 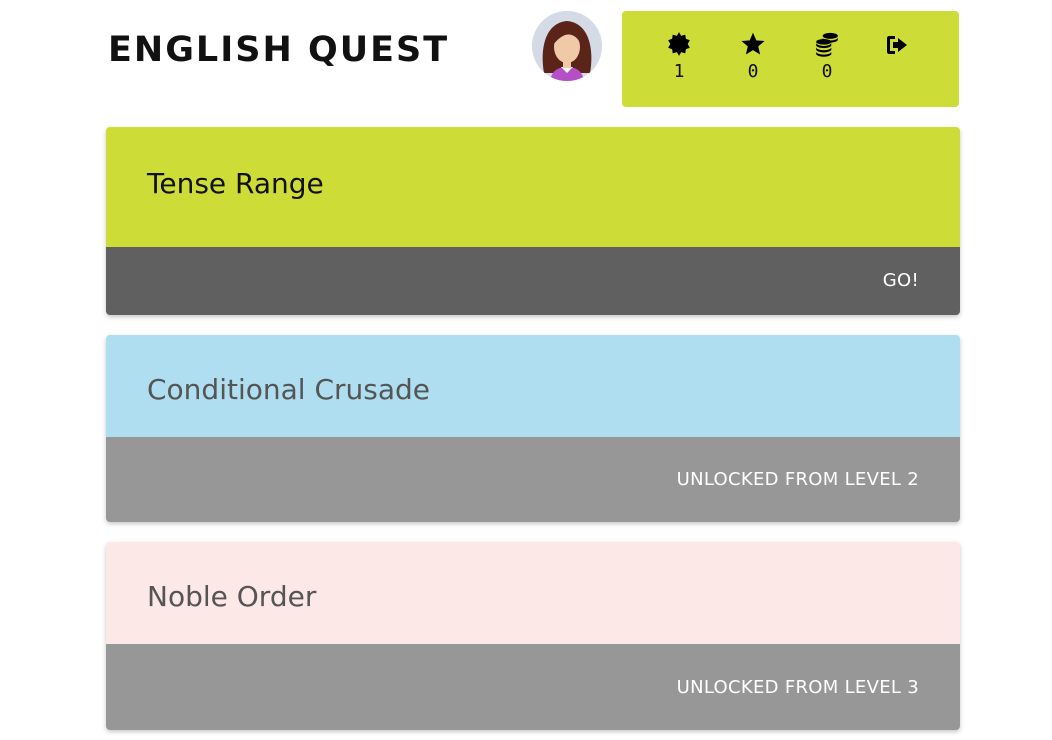 I want to click on coins-icon, so click(x=827, y=44).